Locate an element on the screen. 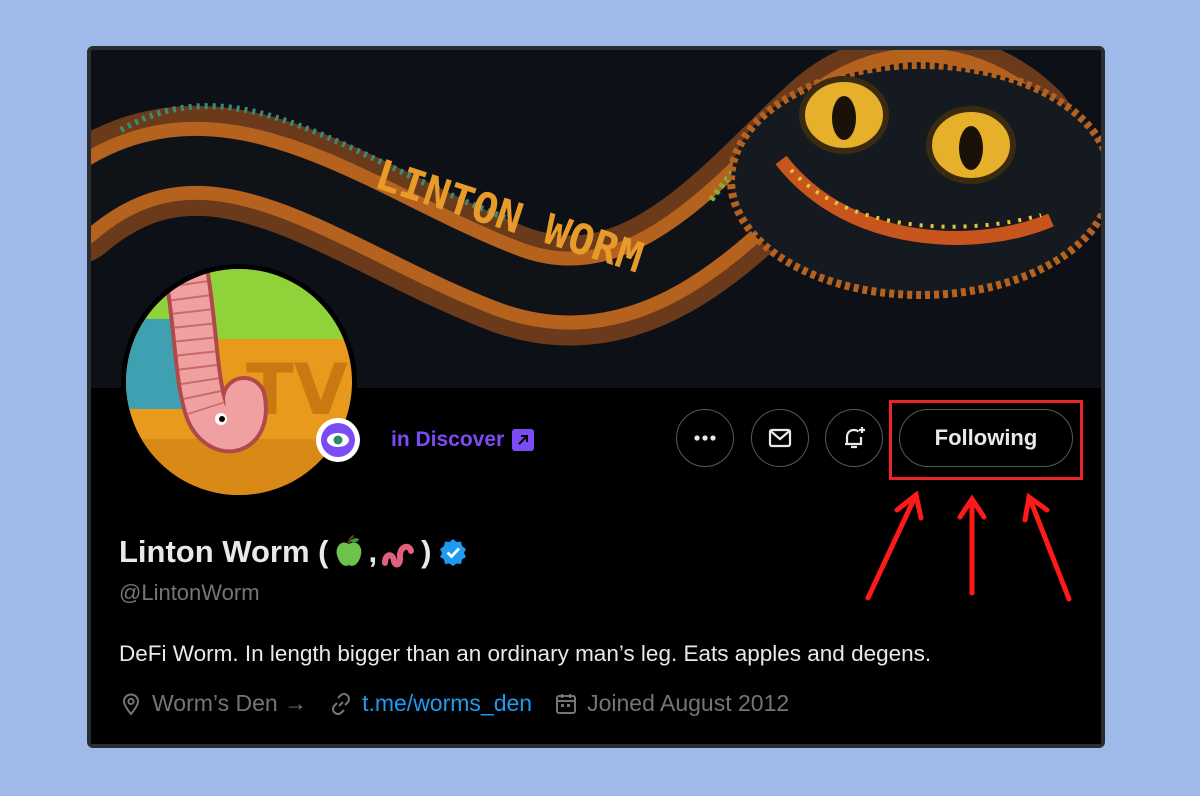 This screenshot has width=1200, height=796. annotation-arrow-left is located at coordinates (891, 547).